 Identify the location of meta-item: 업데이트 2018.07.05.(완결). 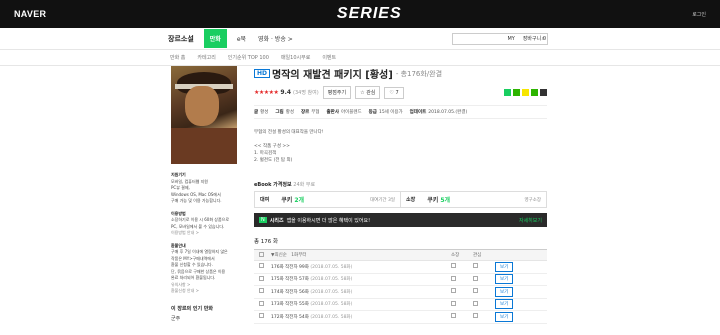
(438, 112).